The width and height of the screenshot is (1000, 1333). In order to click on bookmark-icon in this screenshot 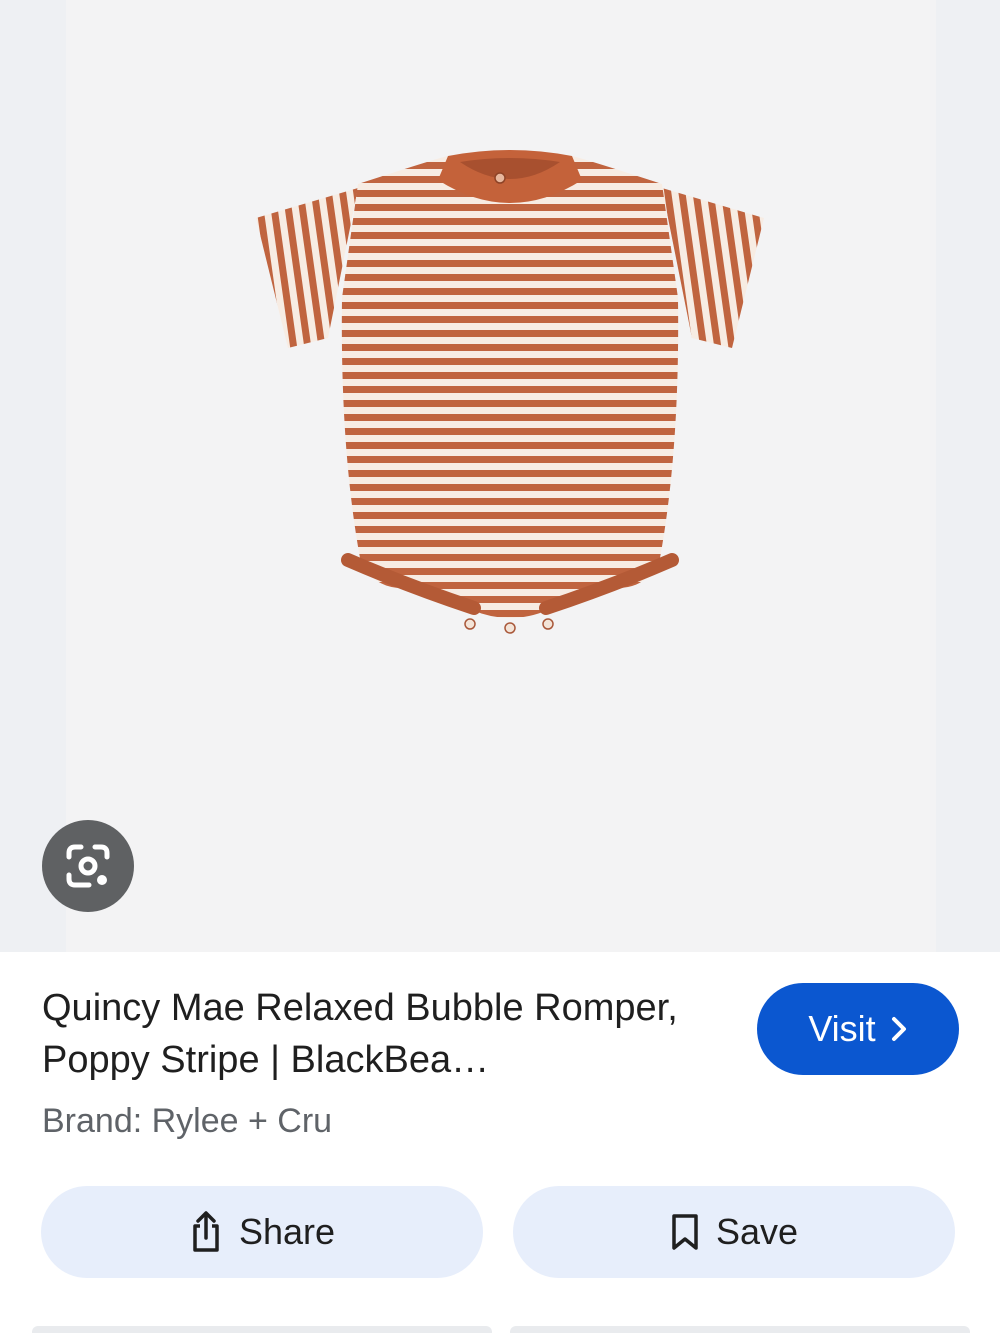, I will do `click(685, 1232)`.